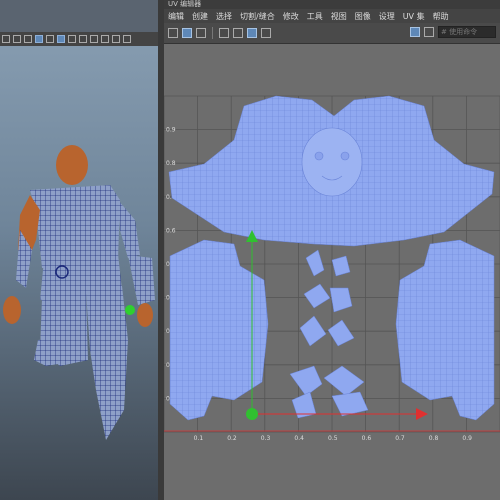 This screenshot has height=500, width=500. What do you see at coordinates (201, 33) in the screenshot?
I see `scale-icon` at bounding box center [201, 33].